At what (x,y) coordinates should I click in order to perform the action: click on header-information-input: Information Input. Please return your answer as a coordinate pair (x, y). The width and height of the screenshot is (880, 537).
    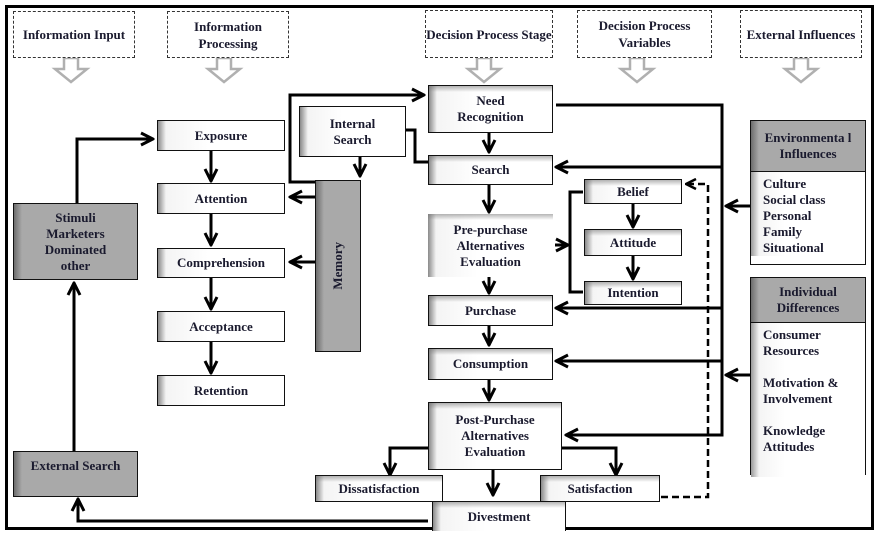
    Looking at the image, I should click on (74, 34).